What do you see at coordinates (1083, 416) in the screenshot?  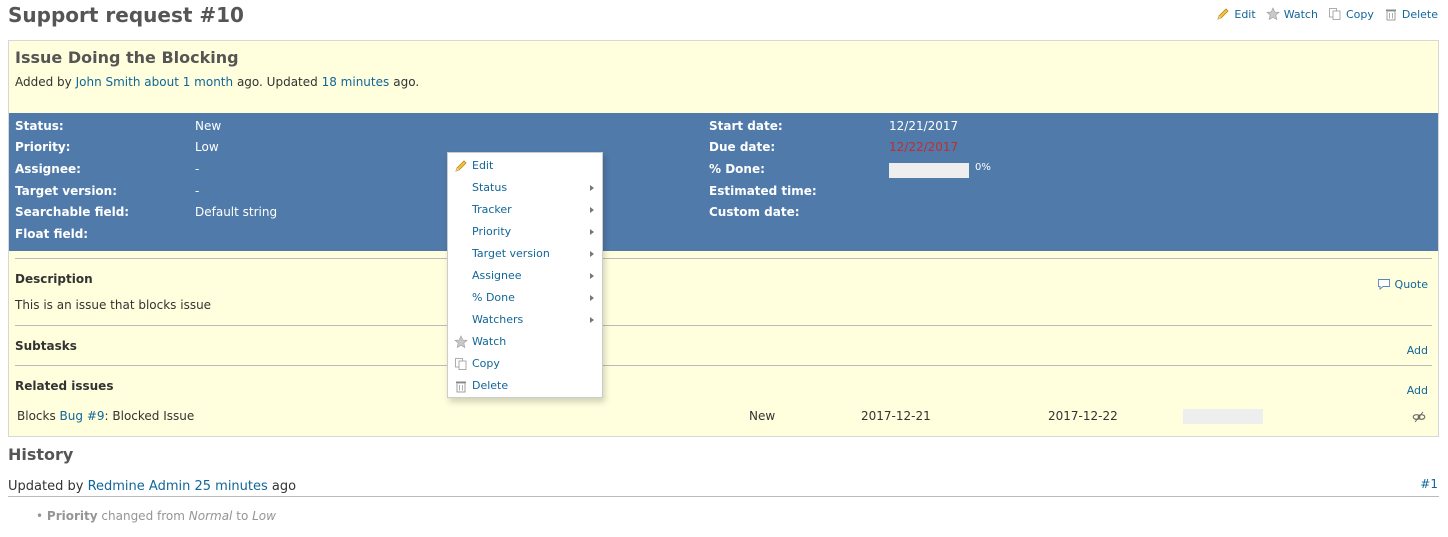 I see `relation-due-date: 2017-12-22` at bounding box center [1083, 416].